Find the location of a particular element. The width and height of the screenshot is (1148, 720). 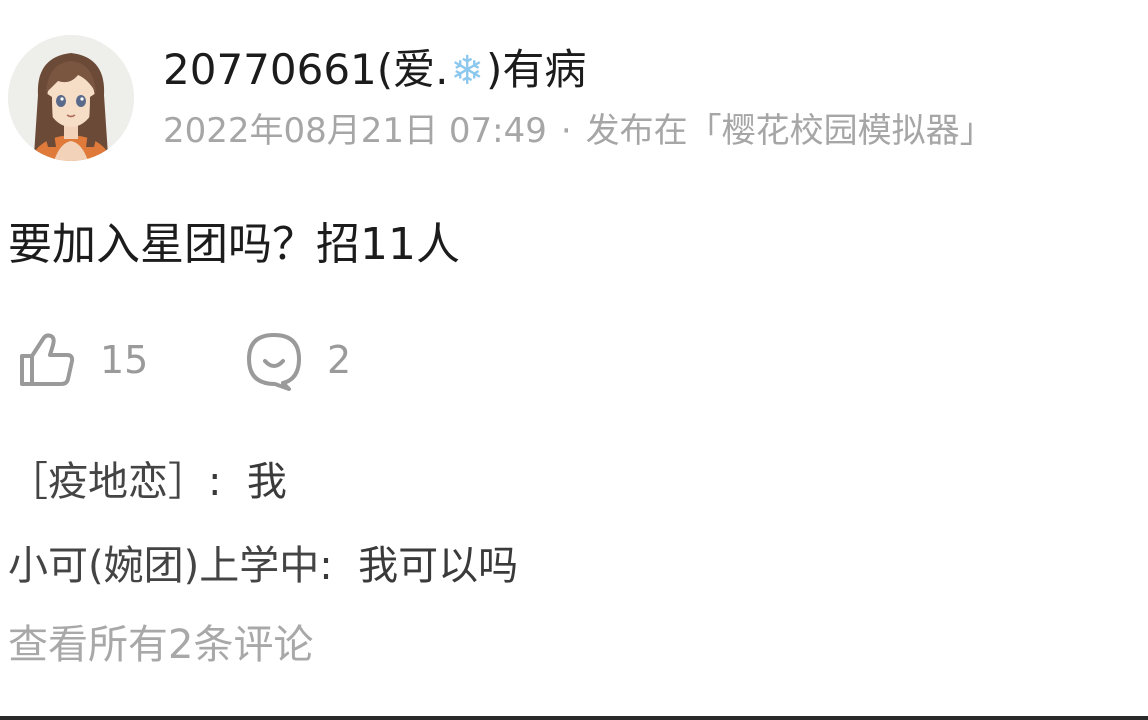

post-timestamp: 2022年08月21日 07:49 is located at coordinates (355, 131).